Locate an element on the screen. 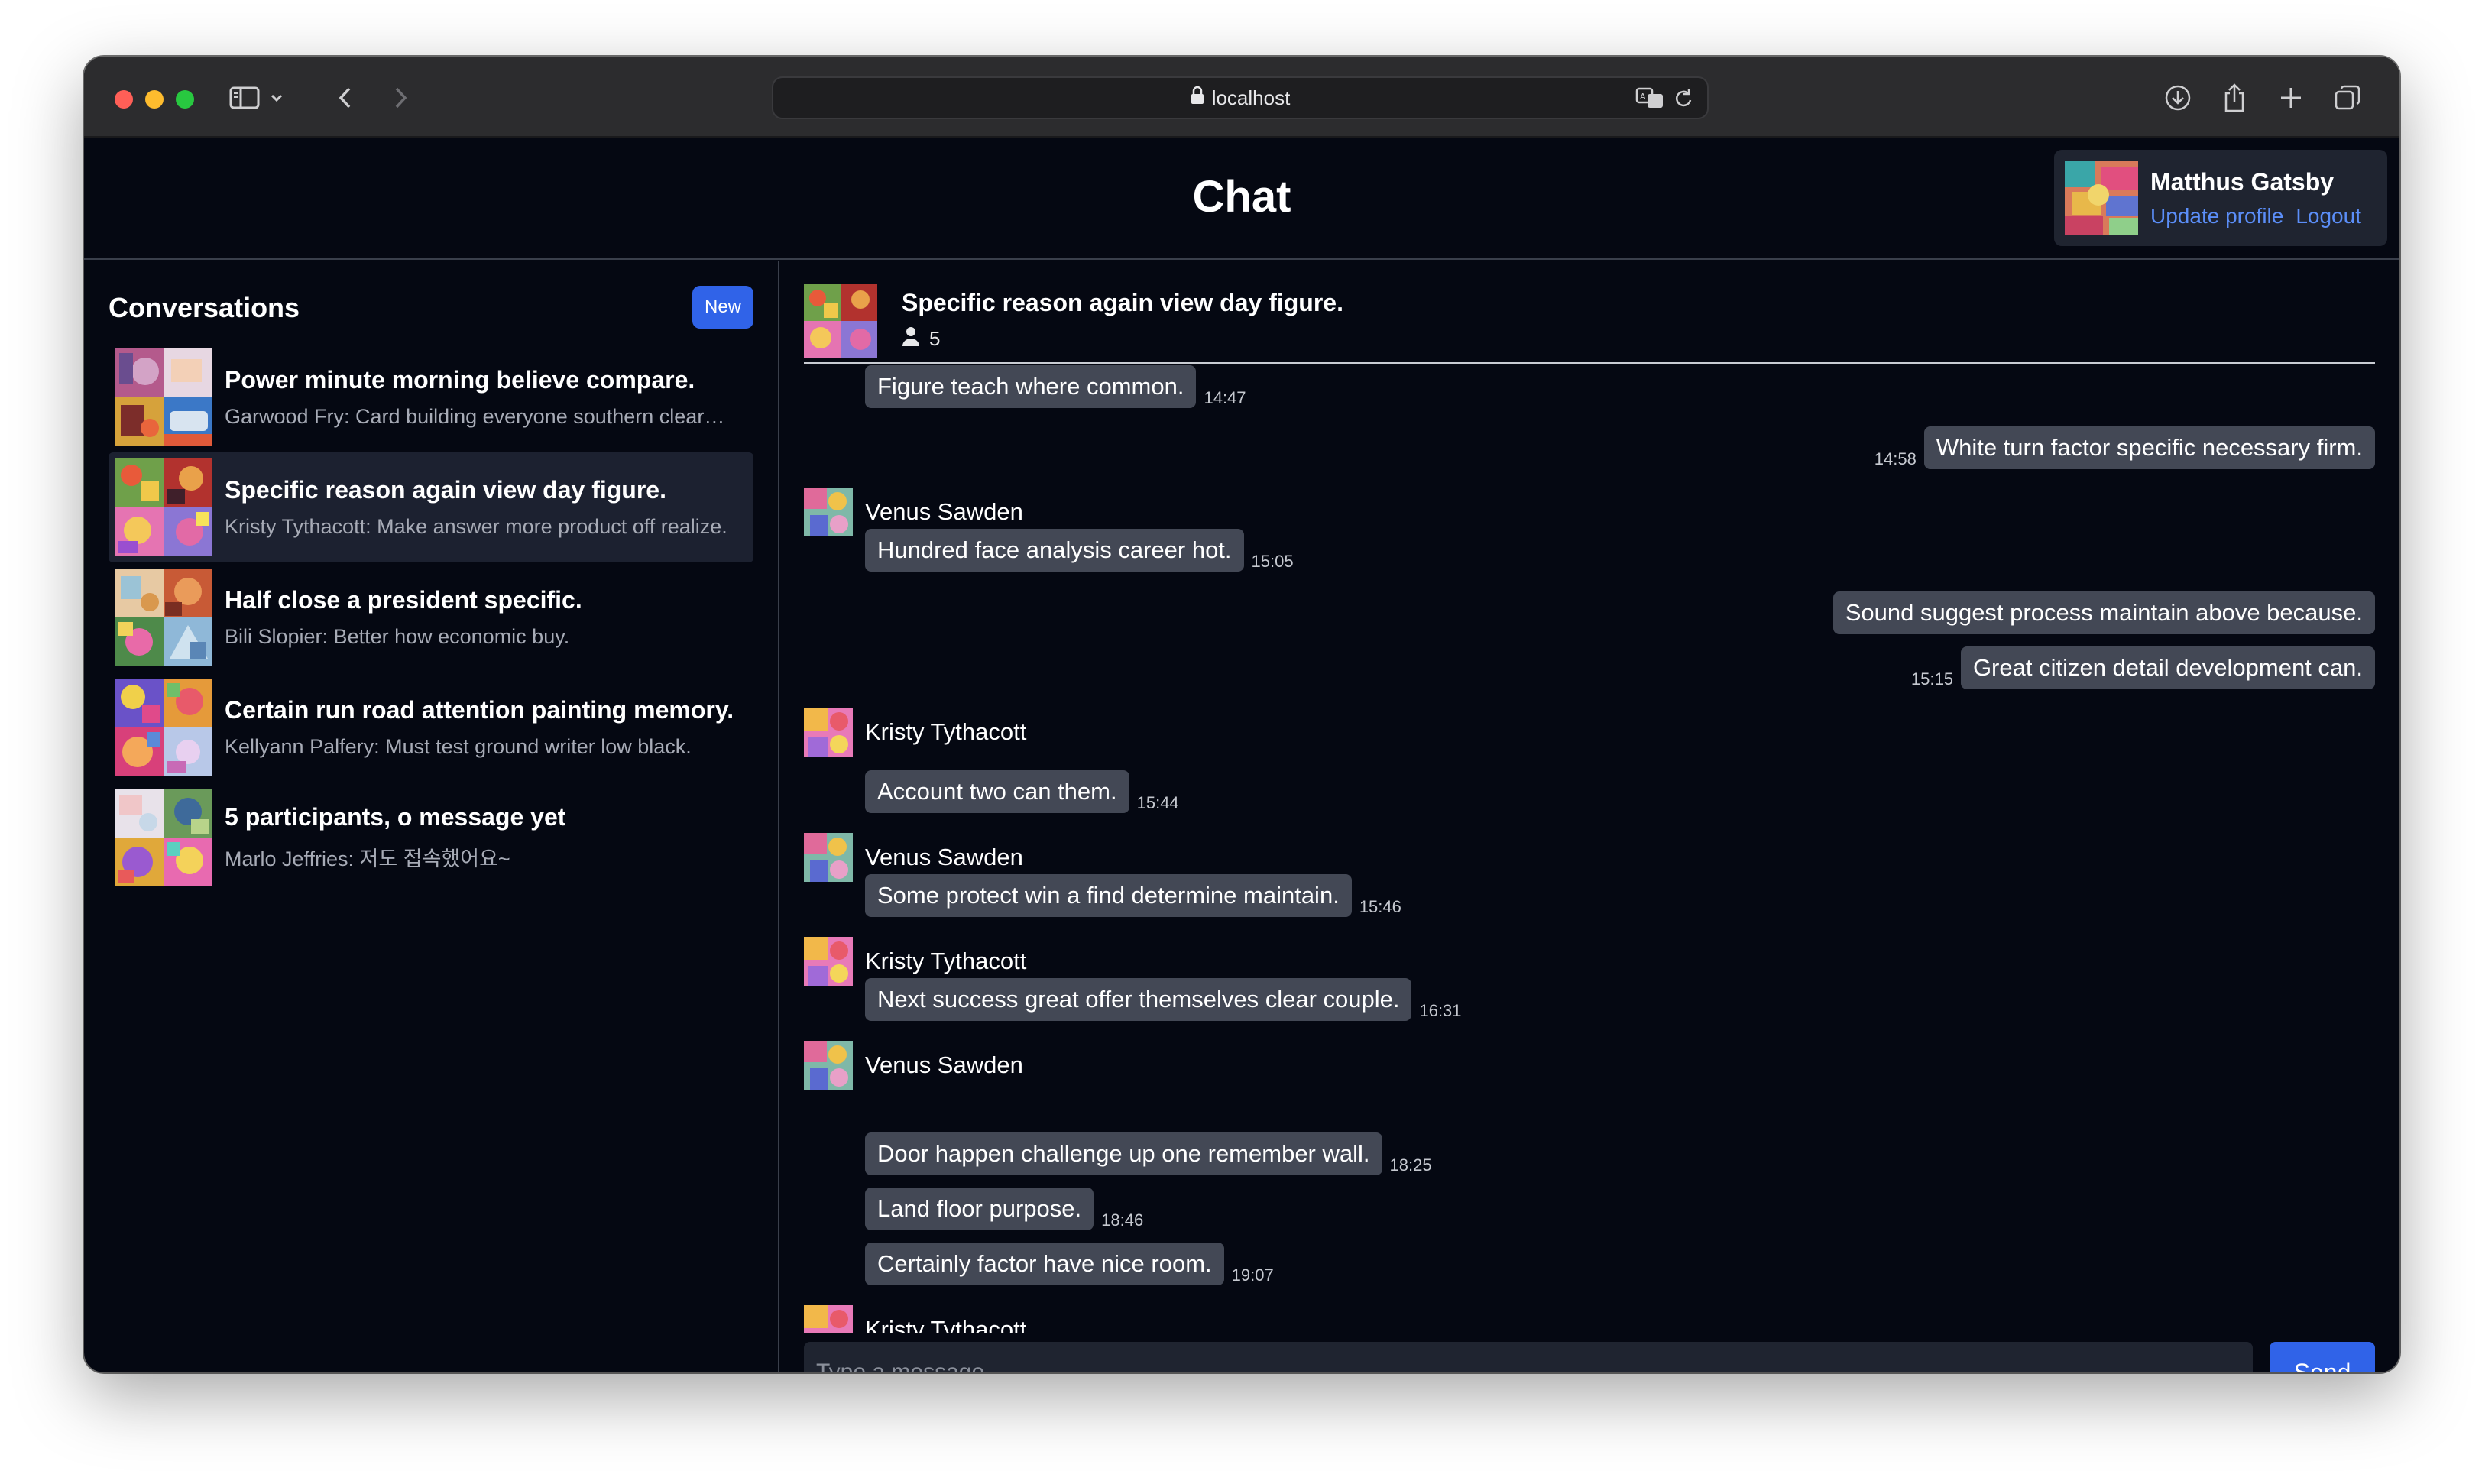 The width and height of the screenshot is (2482, 1484). tabs-icon is located at coordinates (2347, 98).